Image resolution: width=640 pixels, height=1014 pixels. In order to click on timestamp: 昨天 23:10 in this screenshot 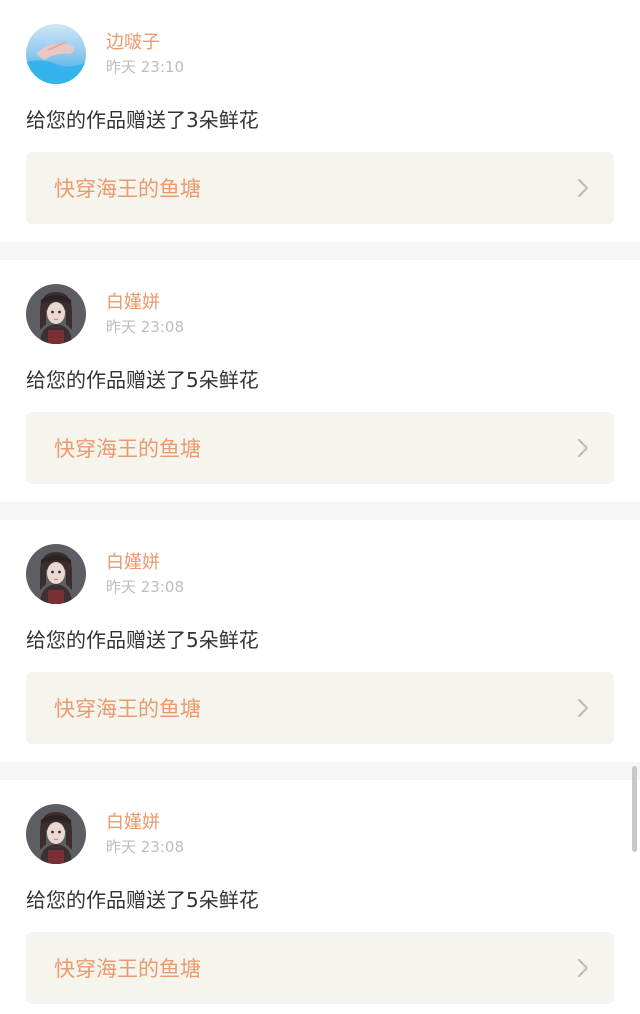, I will do `click(145, 67)`.